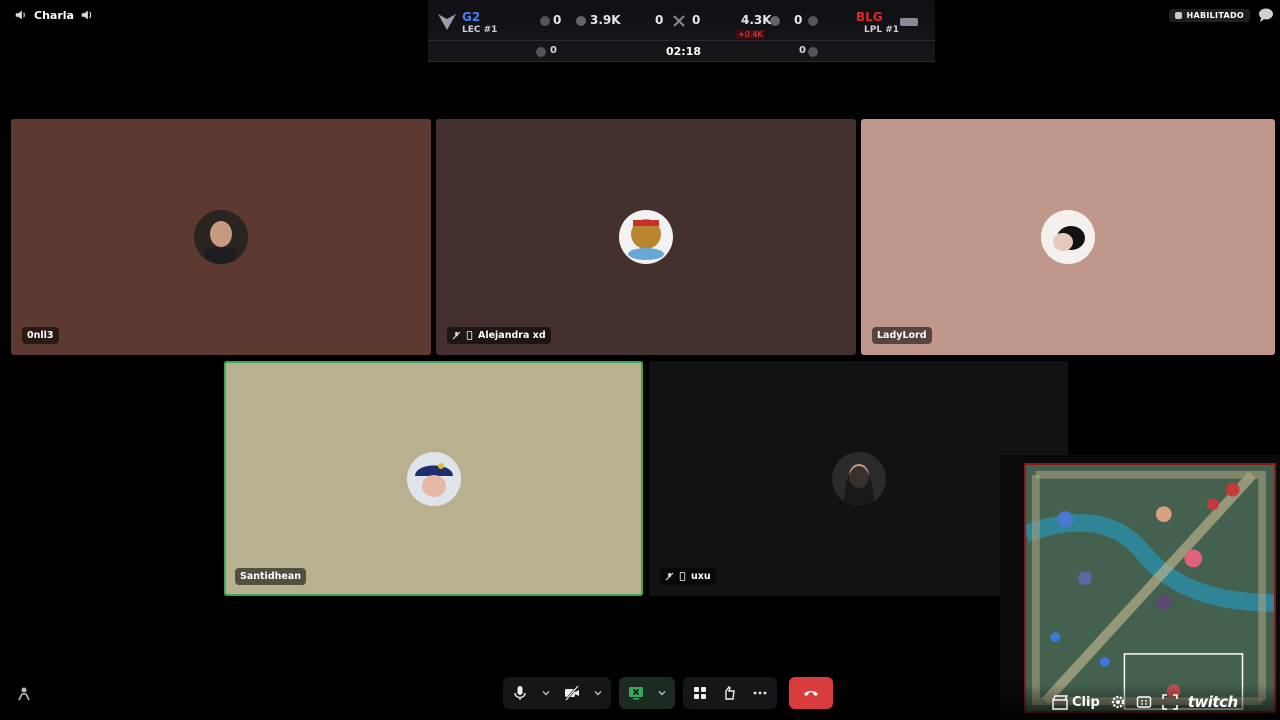  I want to click on tower-icon, so click(545, 21).